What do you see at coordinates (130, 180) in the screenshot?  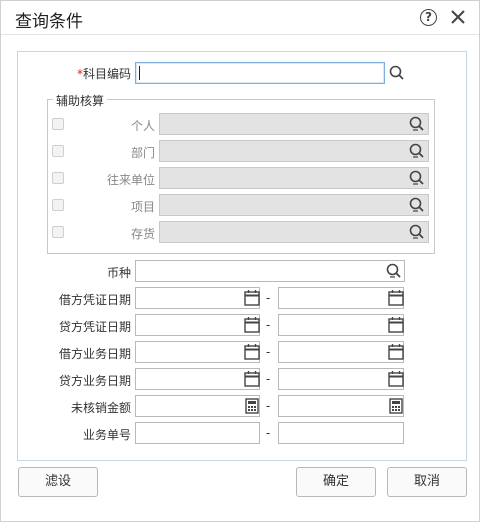 I see `aux-label-partner: 往来单位` at bounding box center [130, 180].